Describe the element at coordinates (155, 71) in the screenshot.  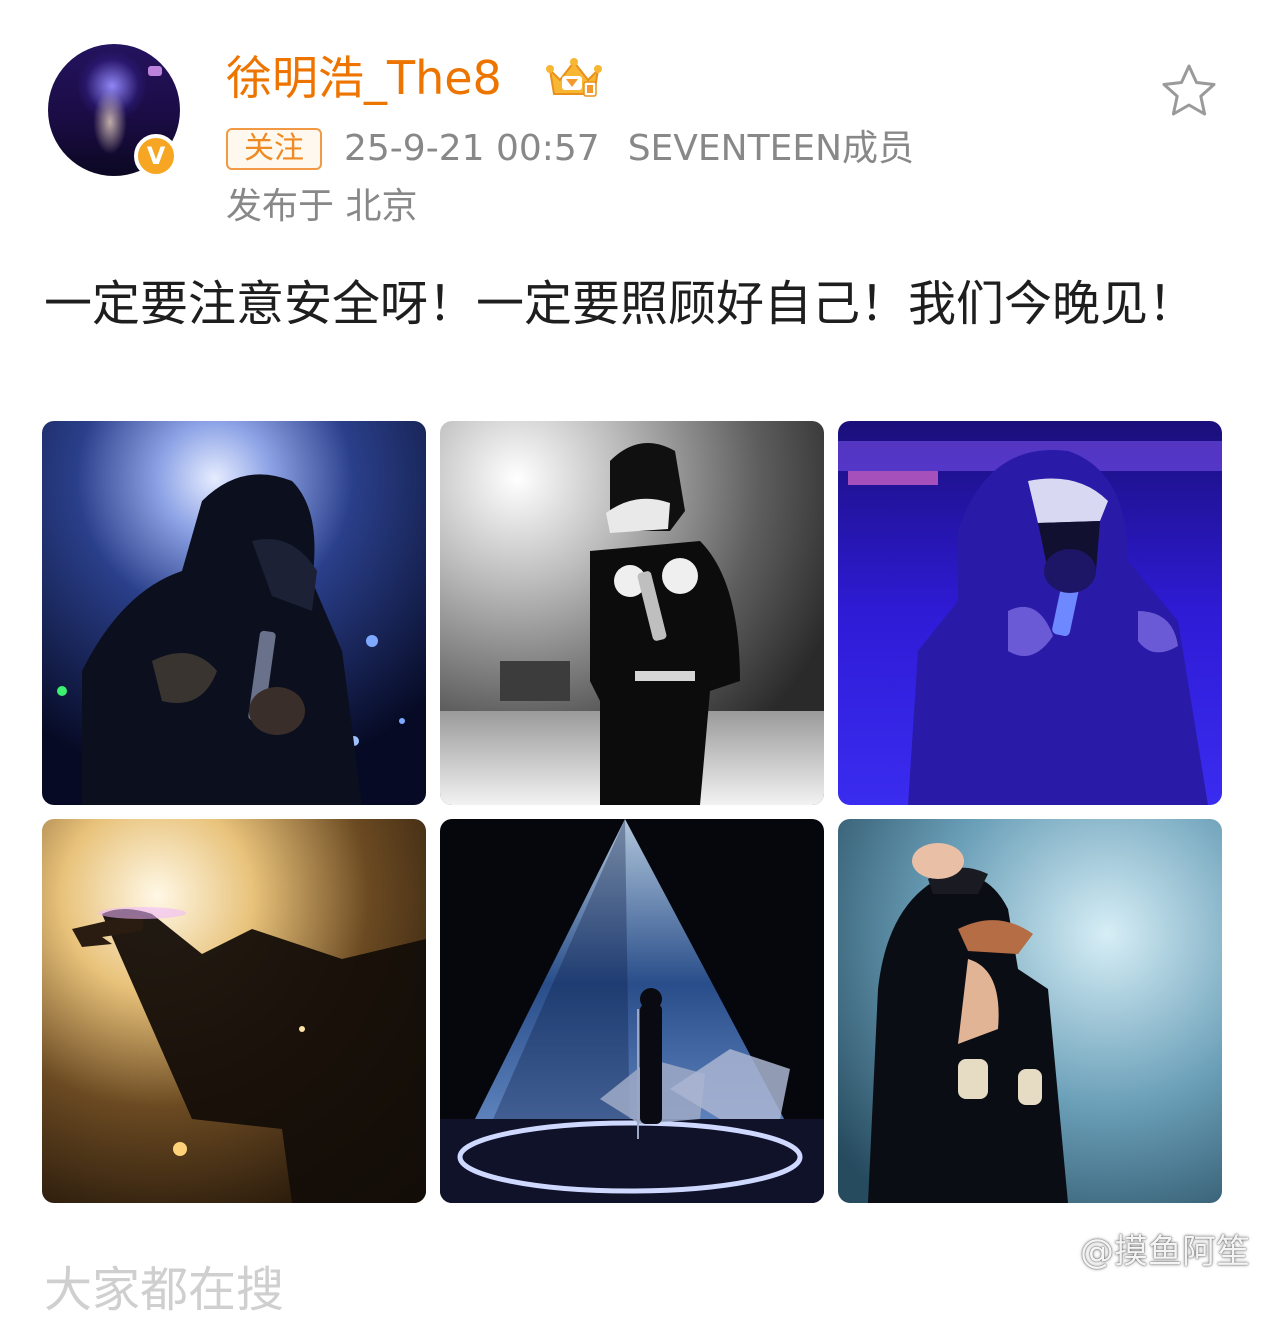
I see `avatar-highlight` at that location.